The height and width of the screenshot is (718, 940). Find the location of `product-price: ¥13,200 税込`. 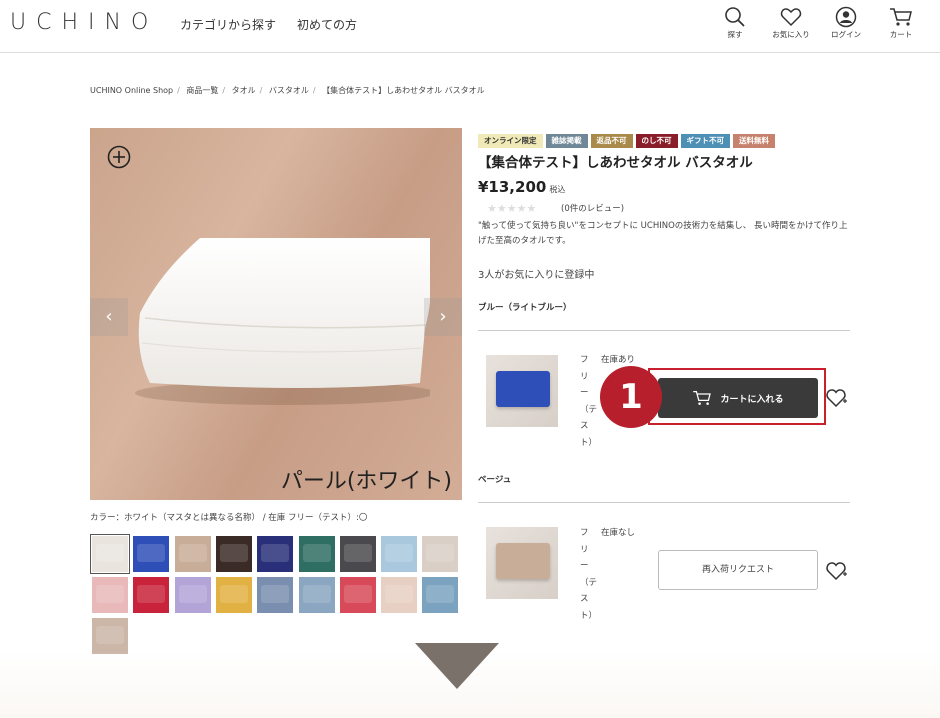

product-price: ¥13,200 税込 is located at coordinates (521, 187).